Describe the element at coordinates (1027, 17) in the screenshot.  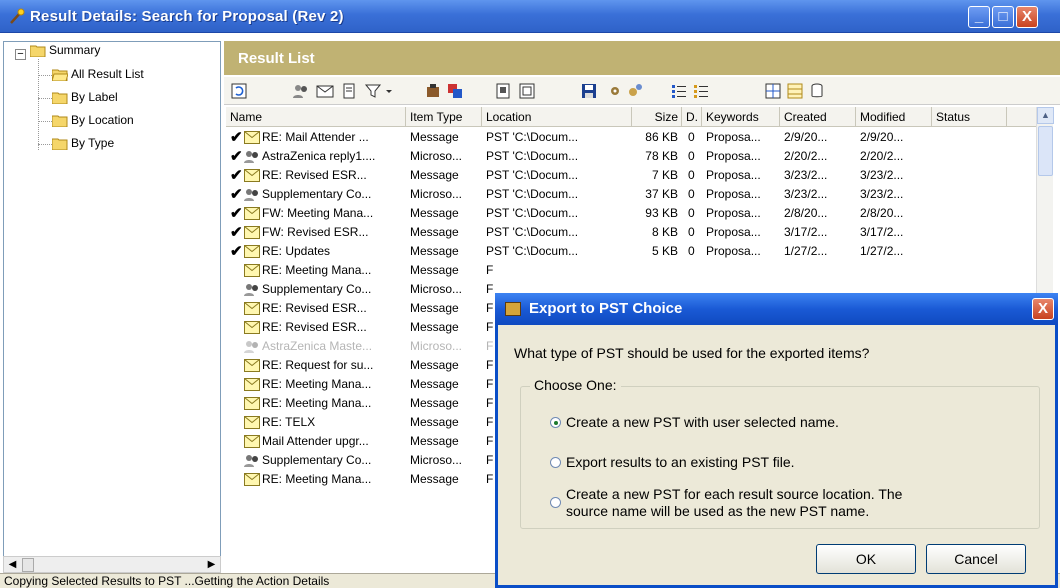
I see `close-button: X` at that location.